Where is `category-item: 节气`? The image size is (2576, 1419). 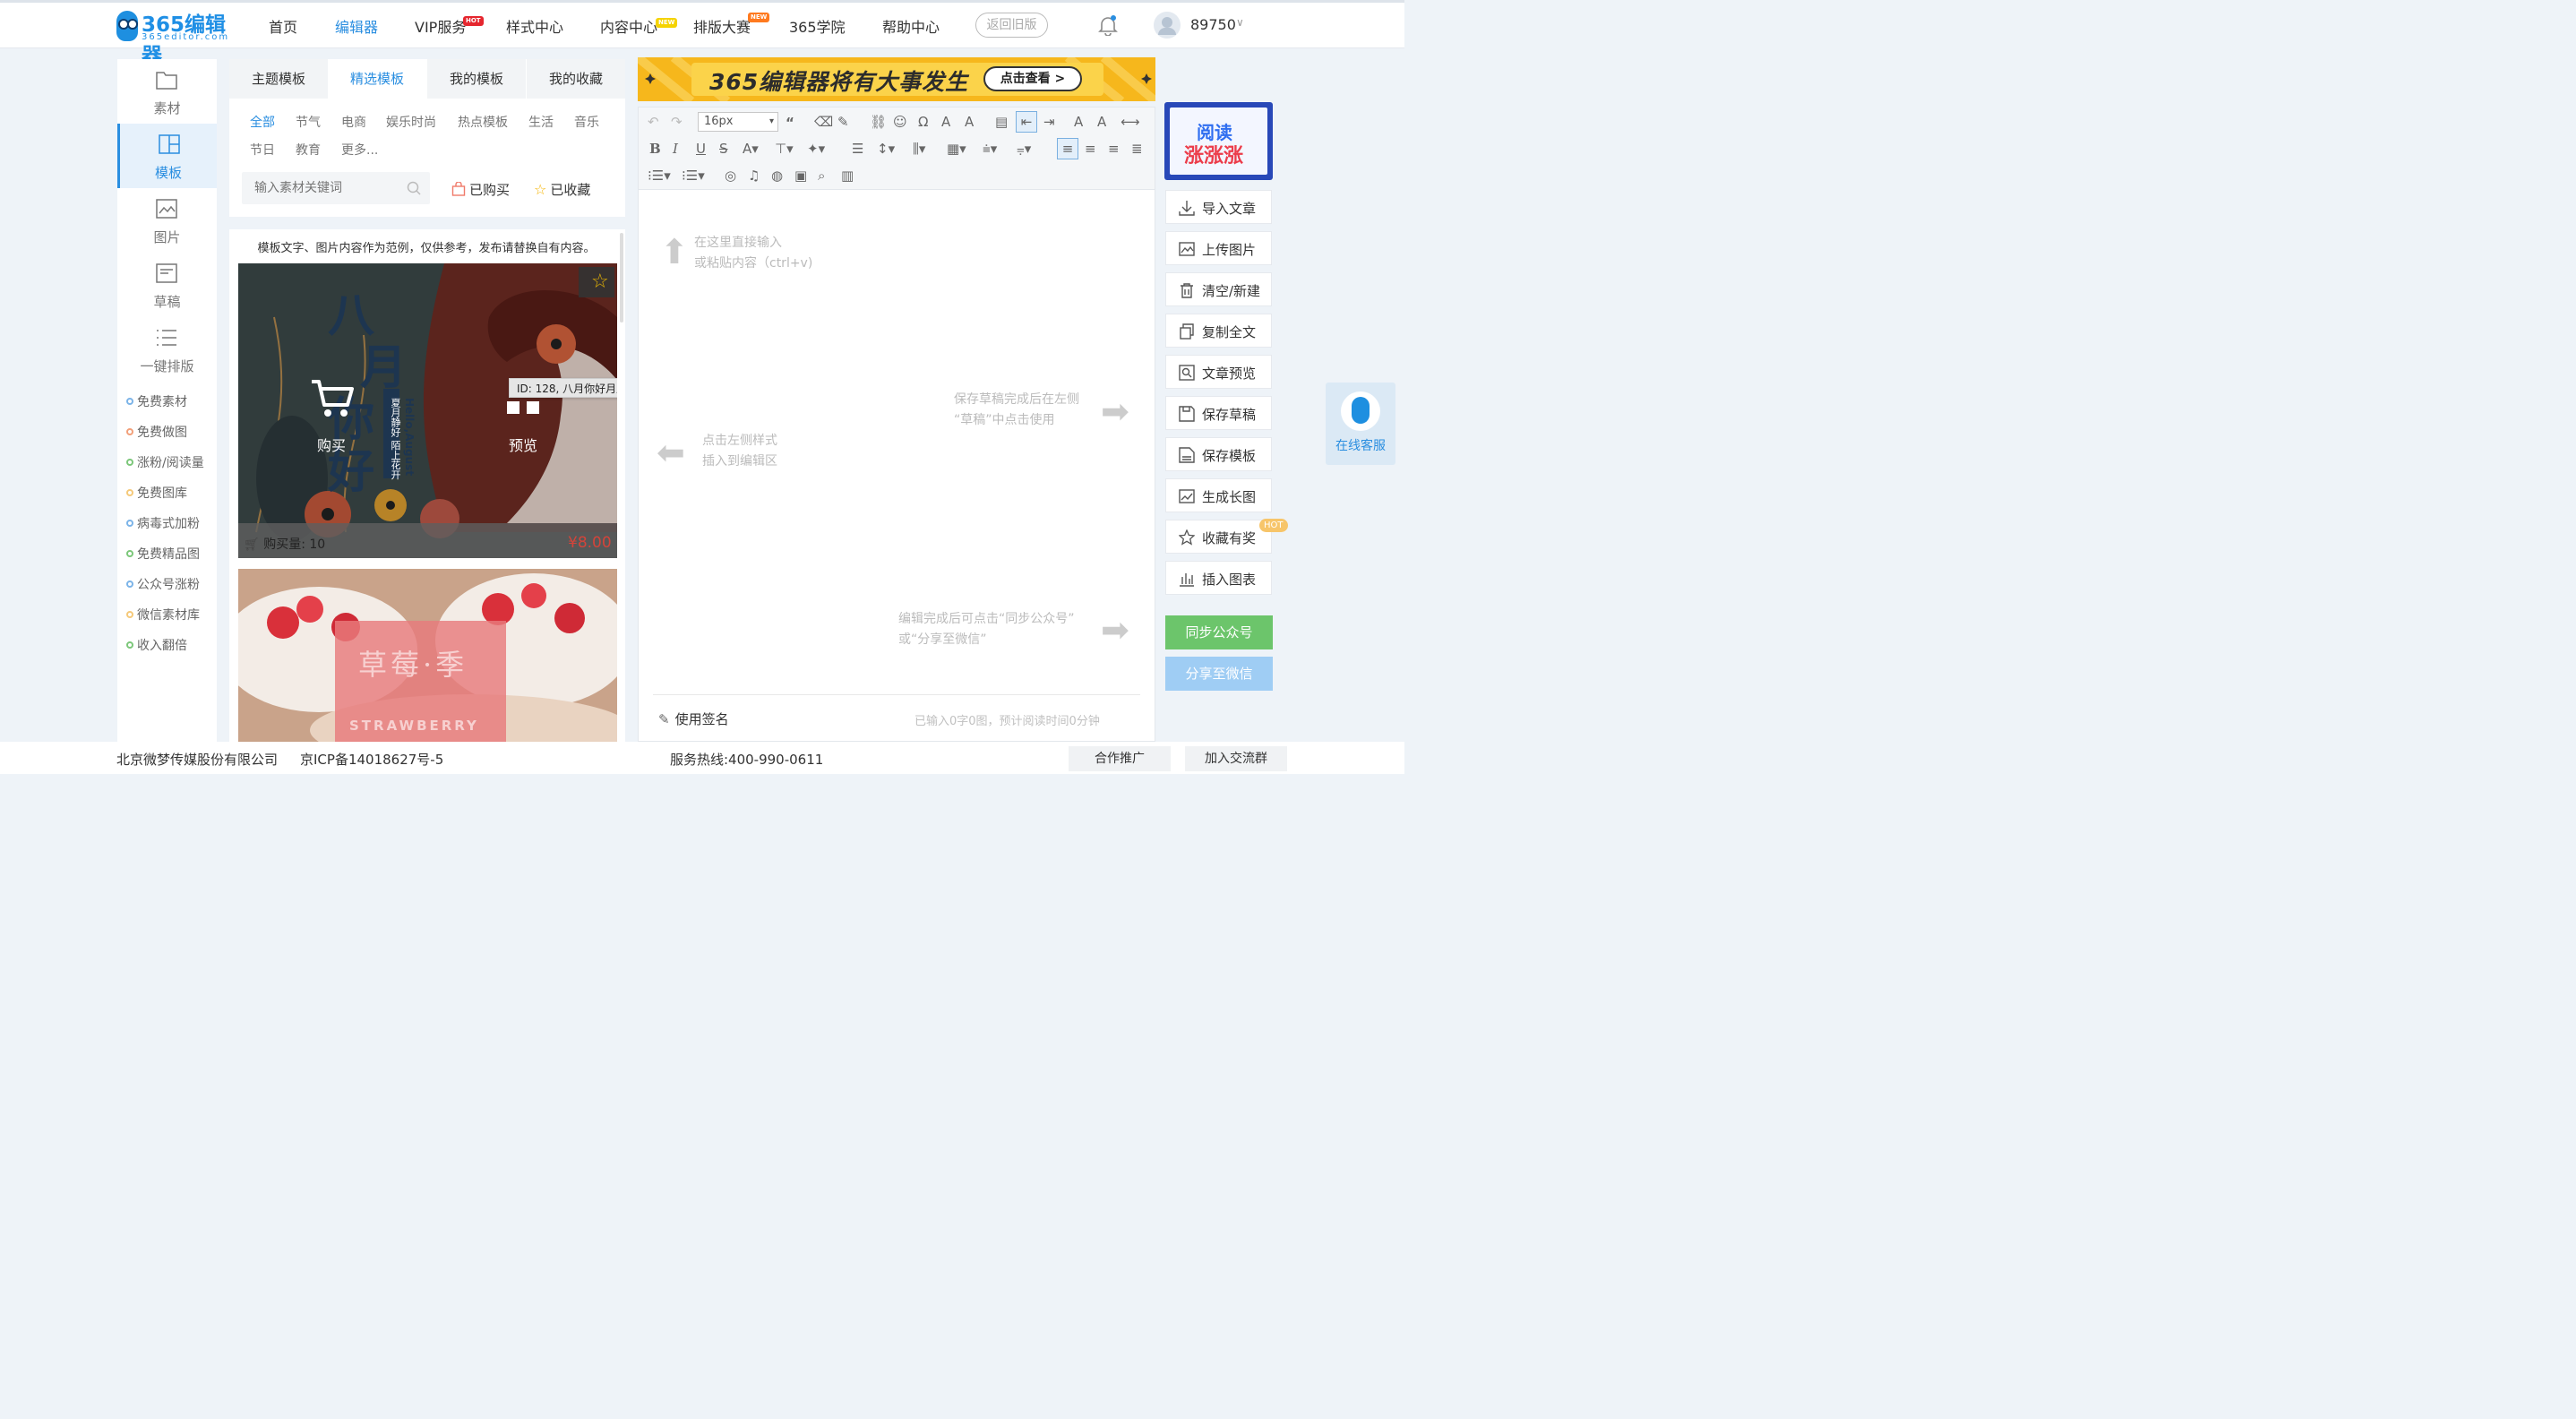
category-item: 节气 is located at coordinates (308, 122).